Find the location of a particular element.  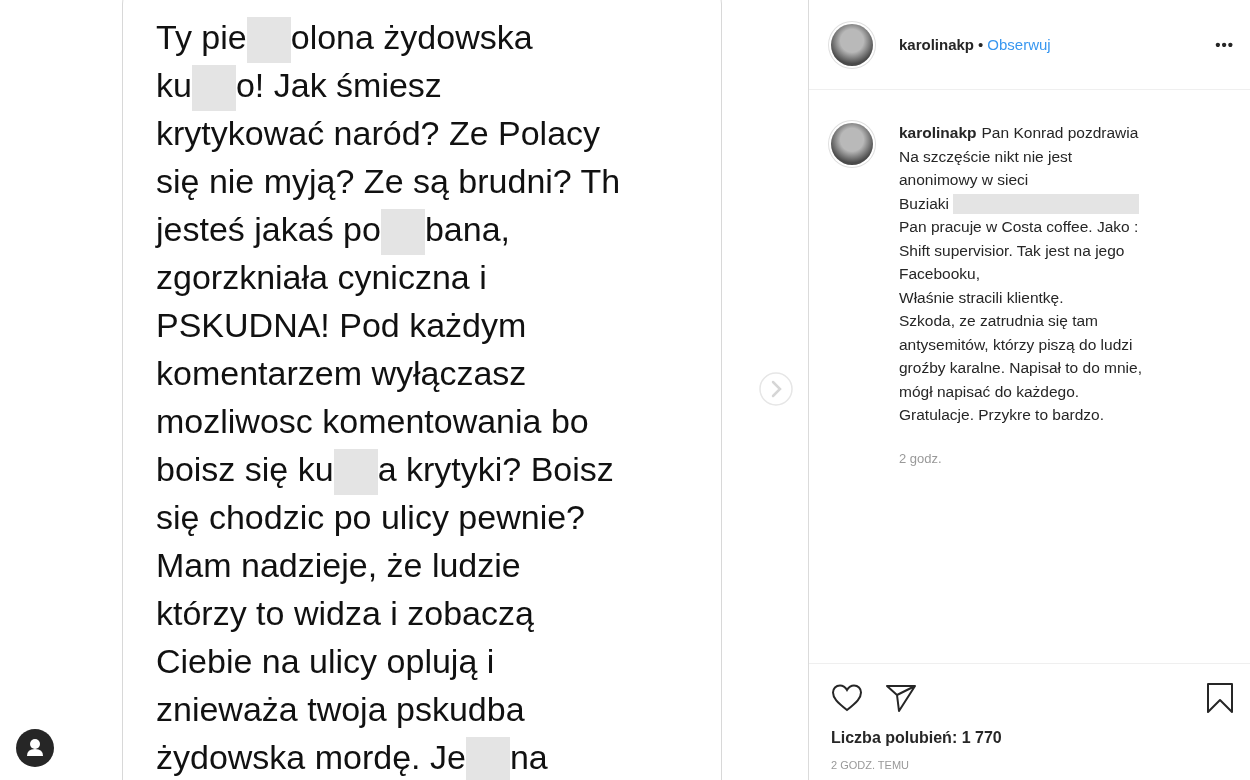

message-text: bana, is located at coordinates (467, 229).